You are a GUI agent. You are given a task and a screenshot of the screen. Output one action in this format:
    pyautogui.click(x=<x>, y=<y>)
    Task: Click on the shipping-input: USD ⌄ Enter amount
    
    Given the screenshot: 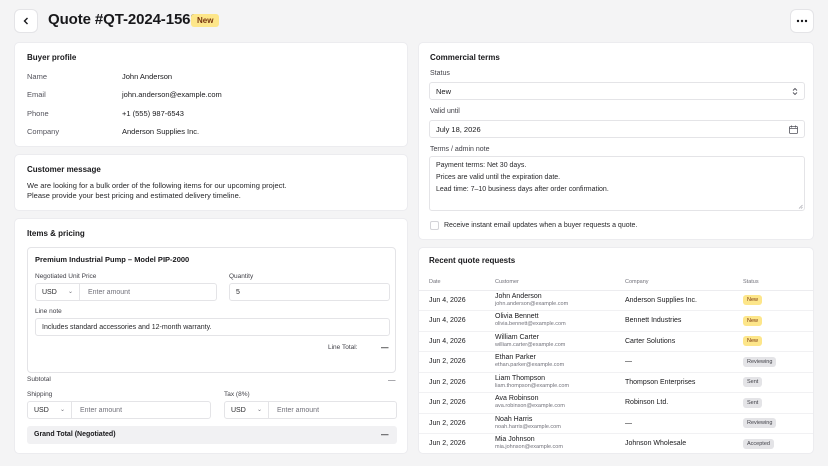 What is the action you would take?
    pyautogui.click(x=119, y=410)
    